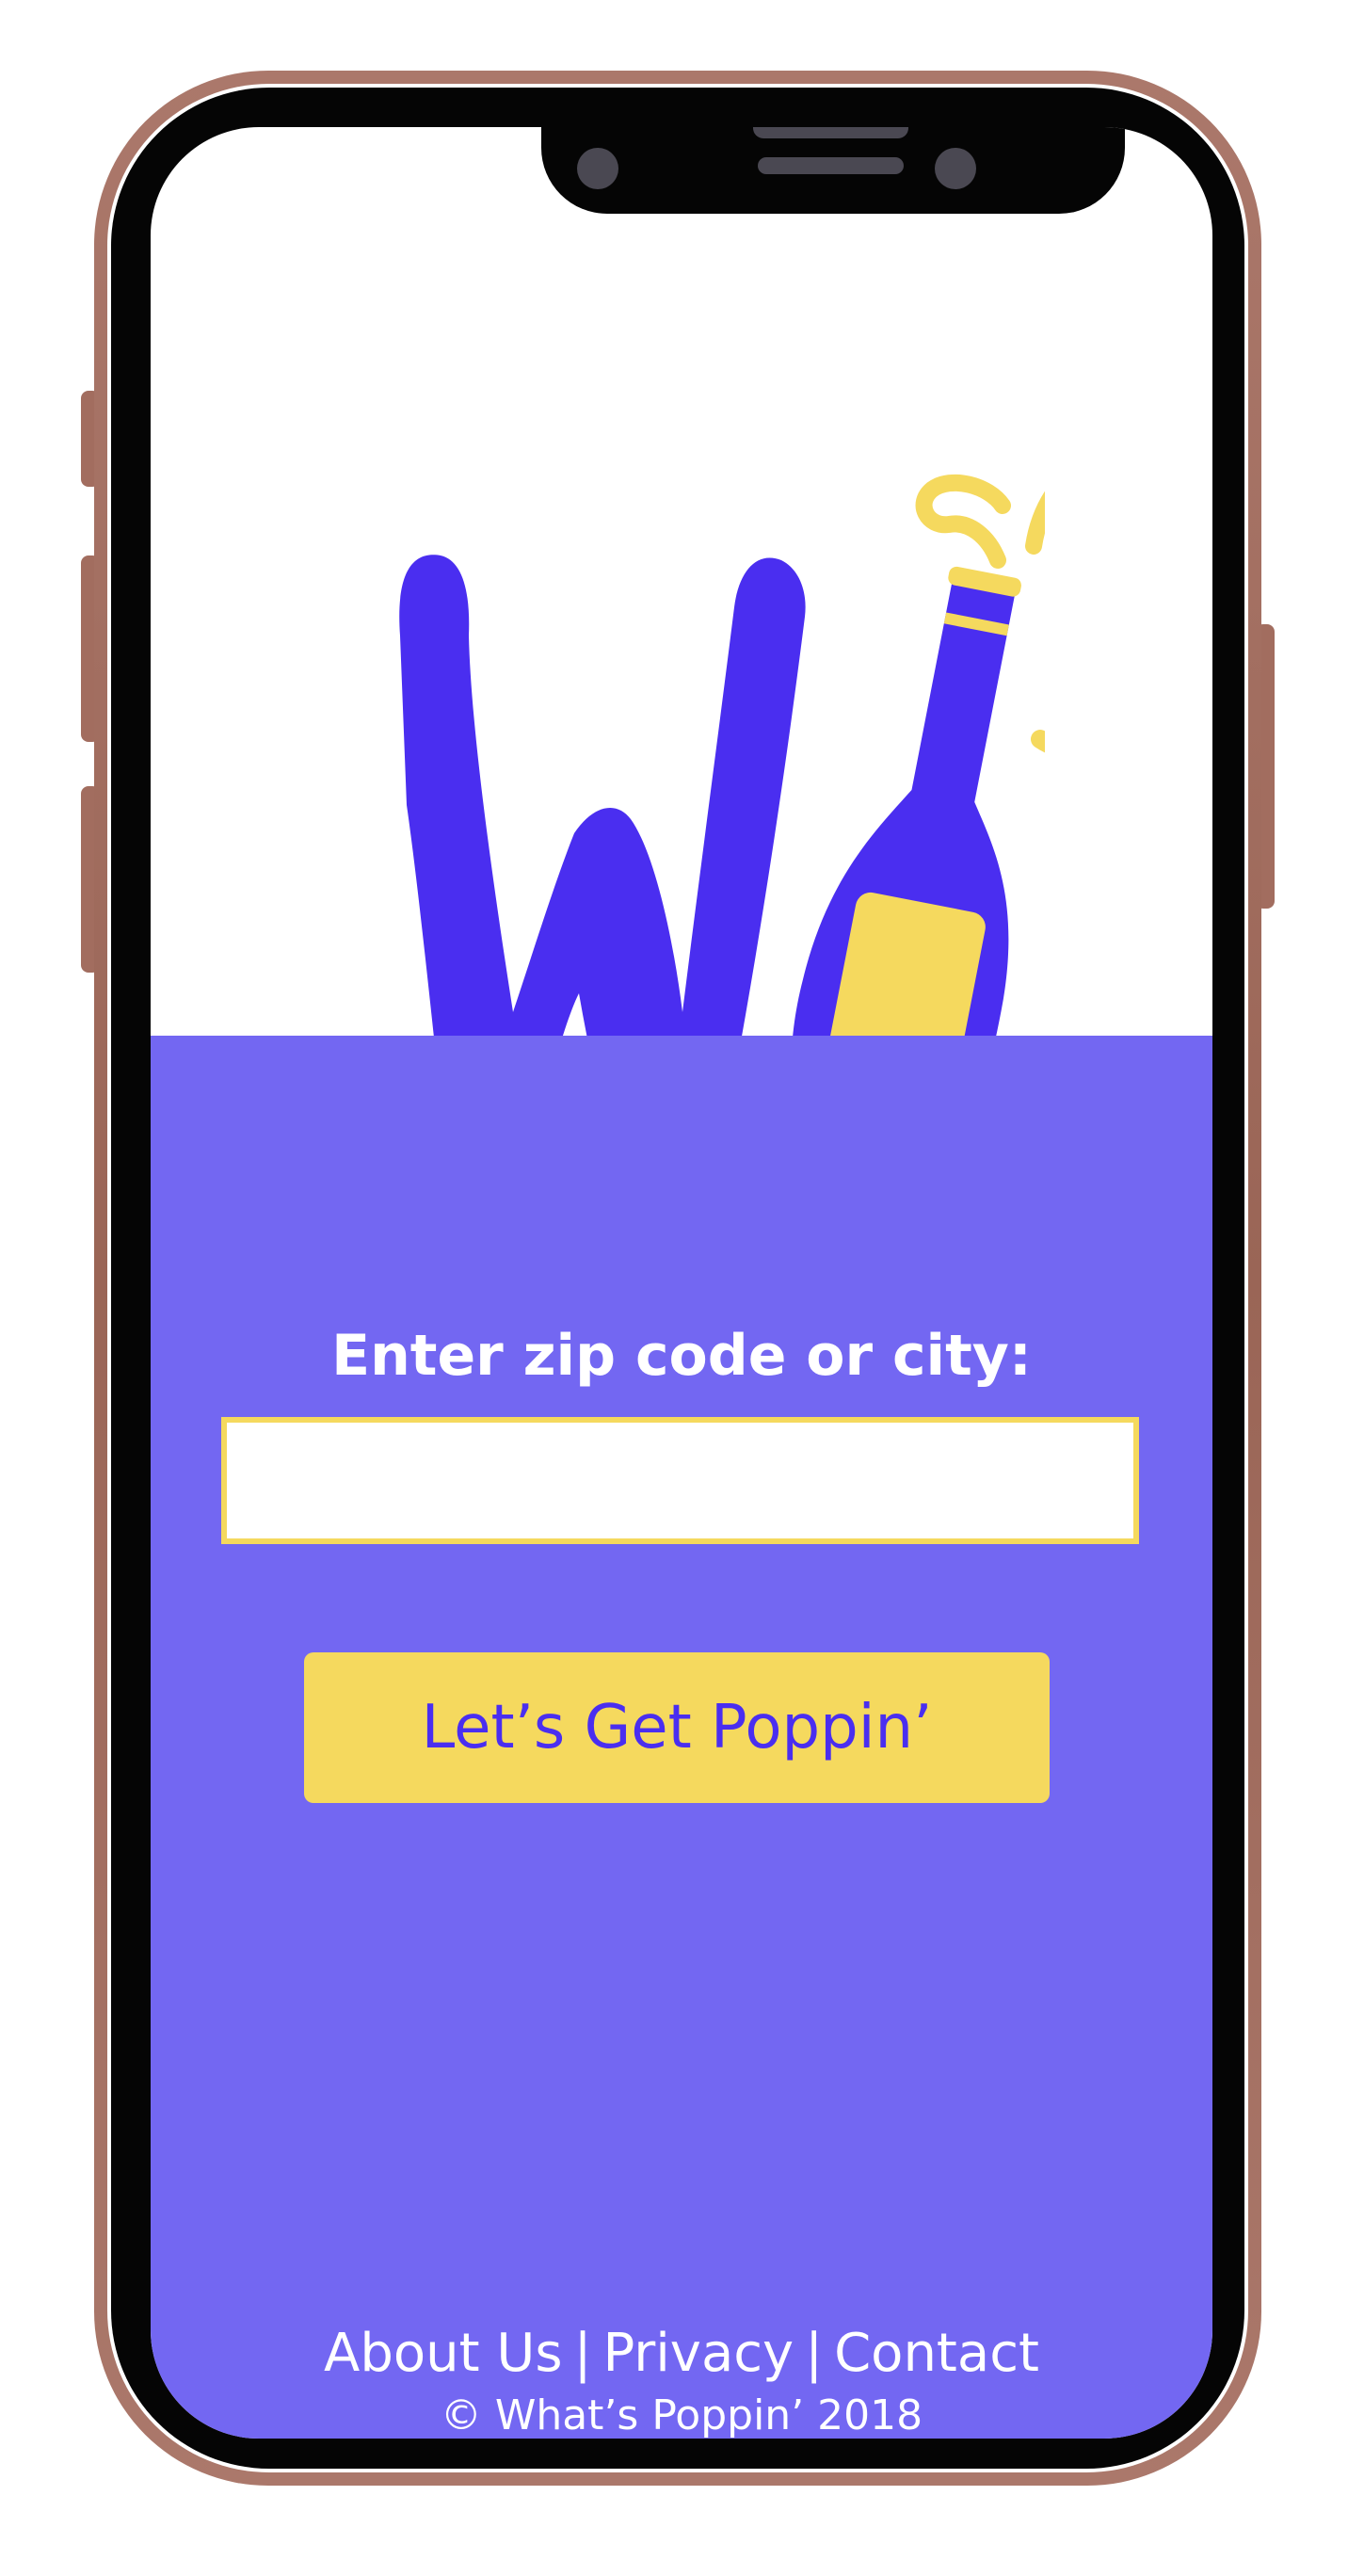 The height and width of the screenshot is (2576, 1364). I want to click on what-s-poppin-logo, so click(722, 776).